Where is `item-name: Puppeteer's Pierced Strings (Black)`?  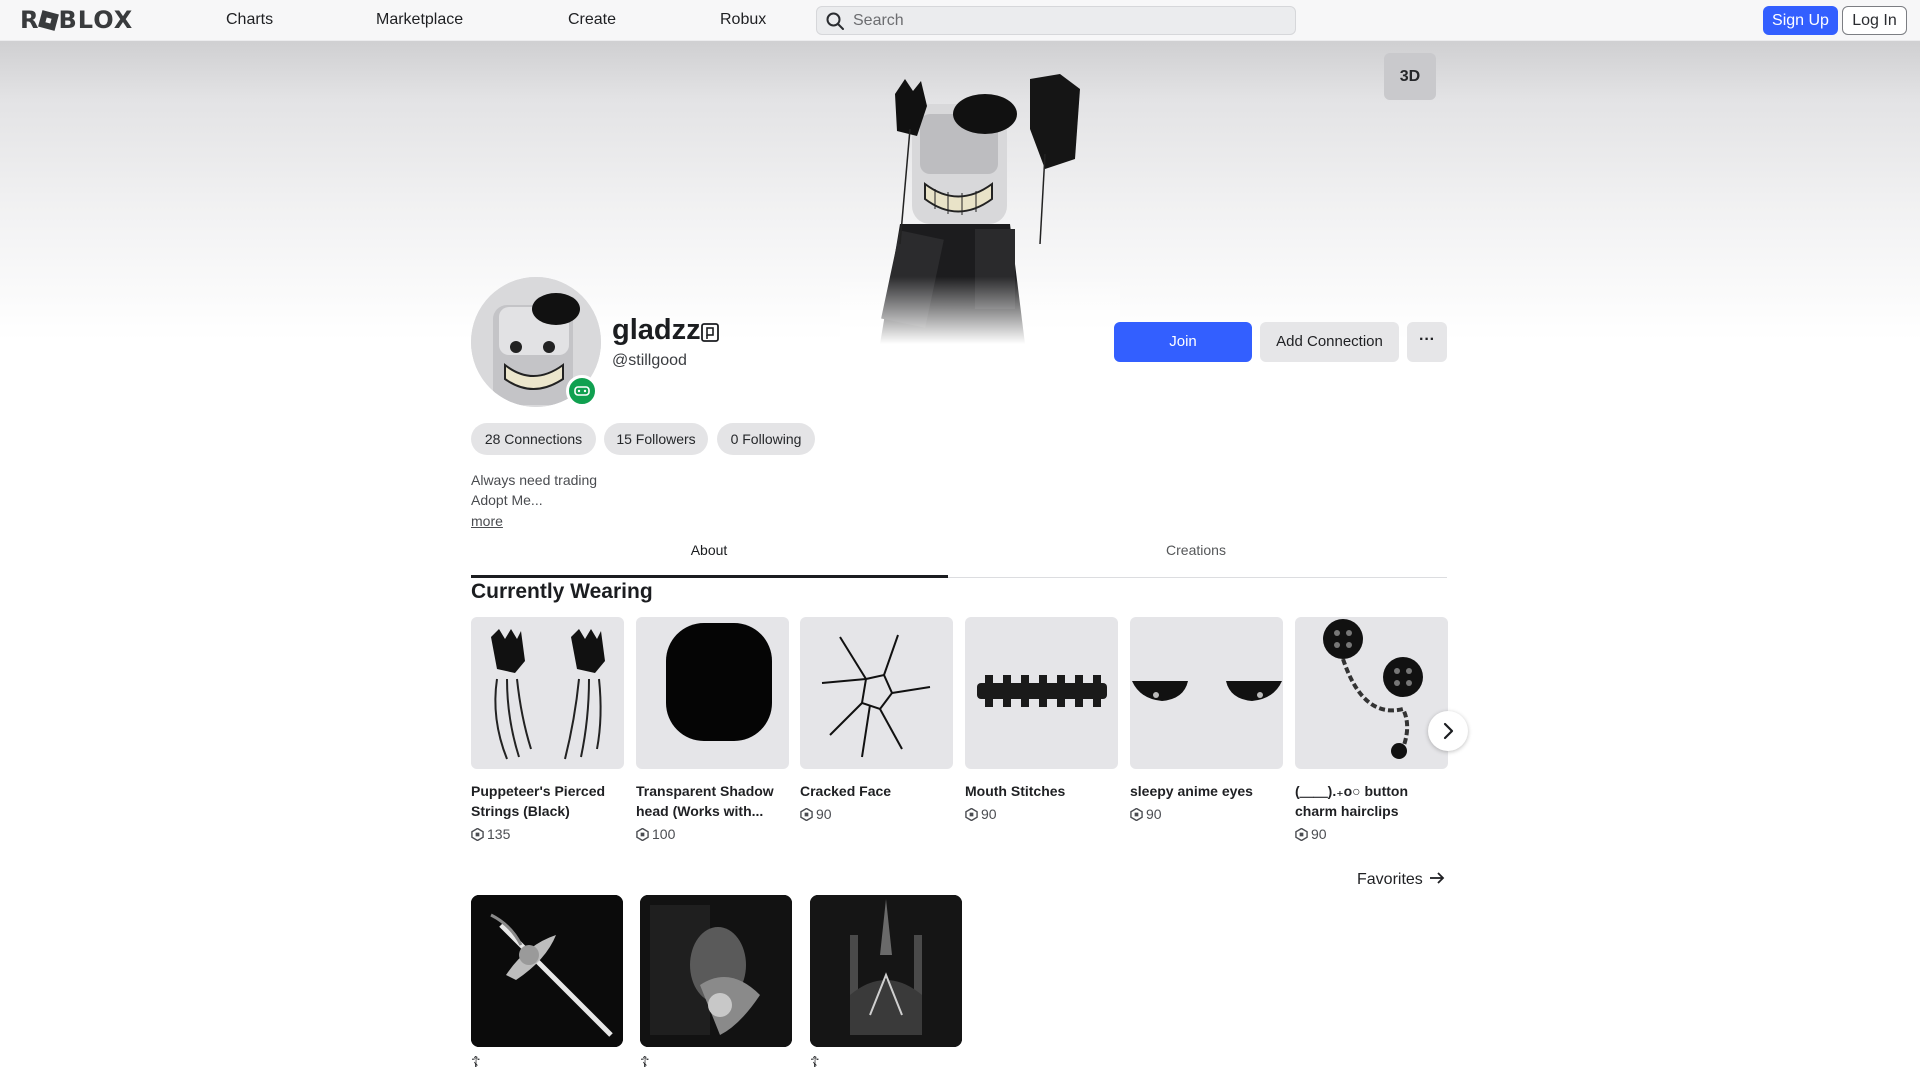 item-name: Puppeteer's Pierced Strings (Black) is located at coordinates (547, 801).